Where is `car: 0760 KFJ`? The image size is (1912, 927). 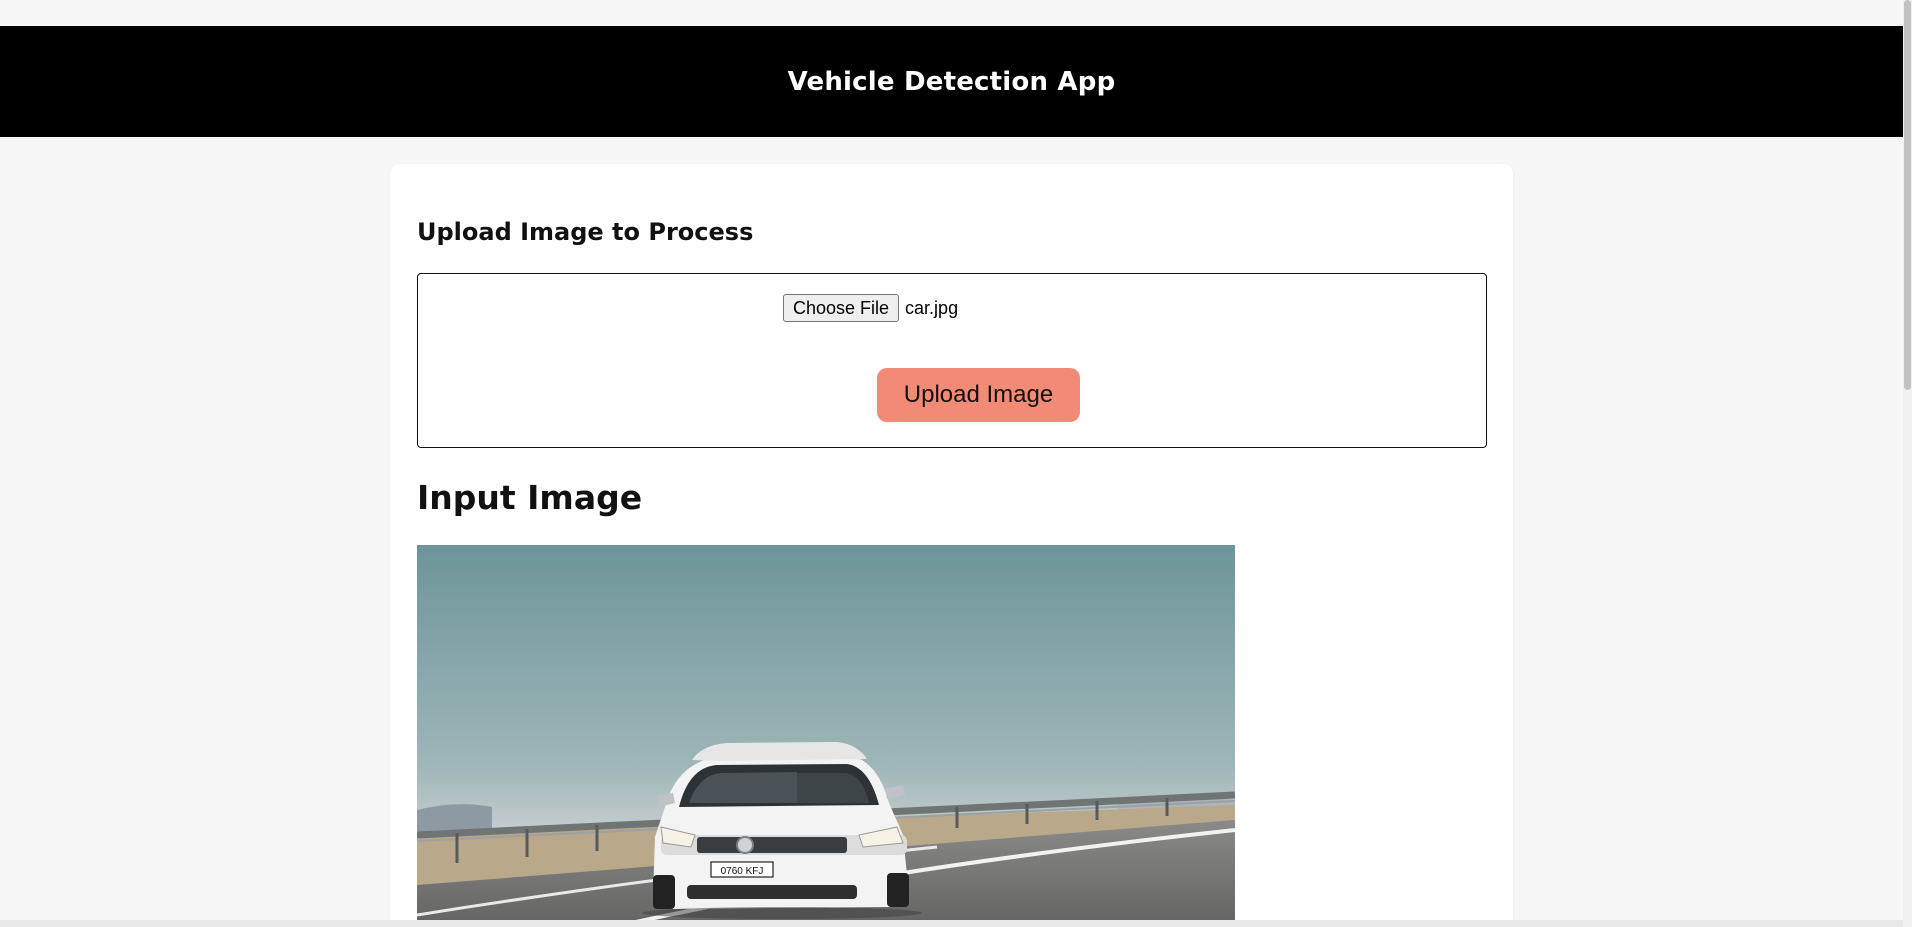
car: 0760 KFJ is located at coordinates (781, 825).